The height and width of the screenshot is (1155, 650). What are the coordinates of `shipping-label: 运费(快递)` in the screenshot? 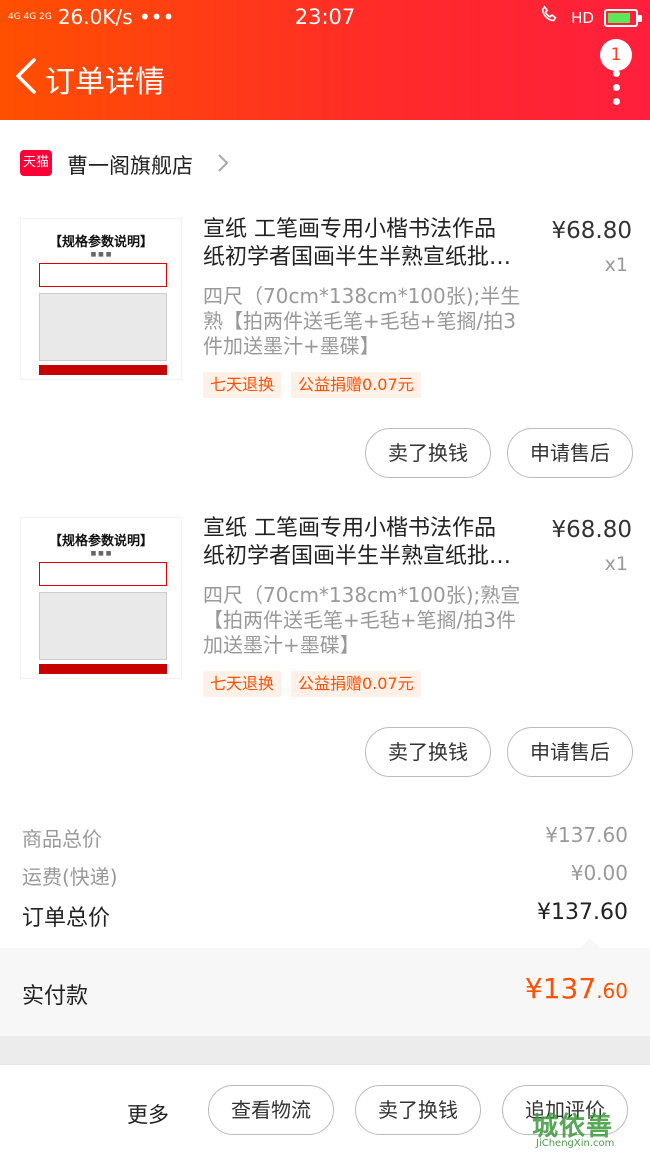 It's located at (70, 877).